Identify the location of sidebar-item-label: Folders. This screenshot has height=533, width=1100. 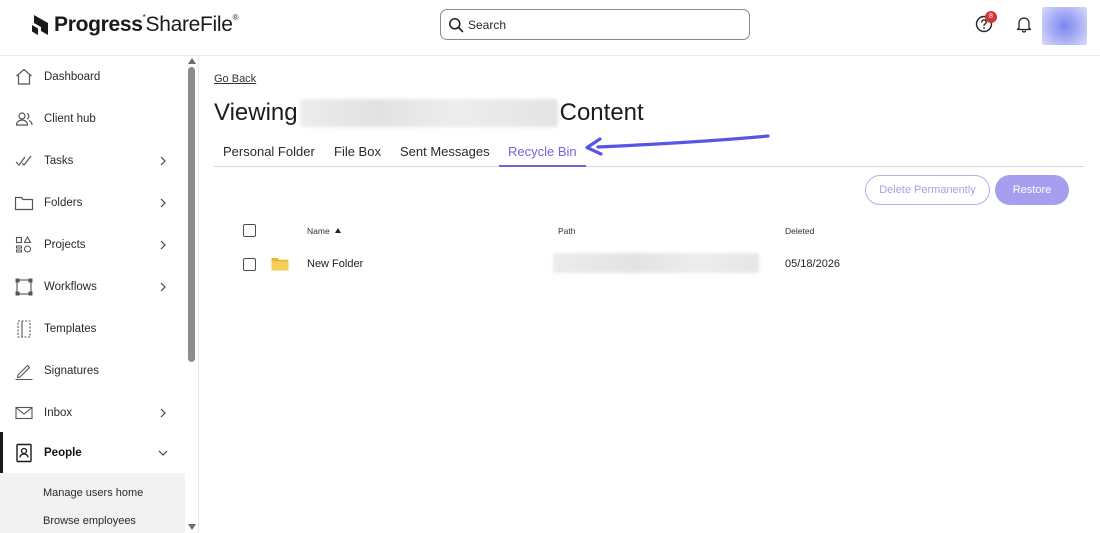
(63, 203).